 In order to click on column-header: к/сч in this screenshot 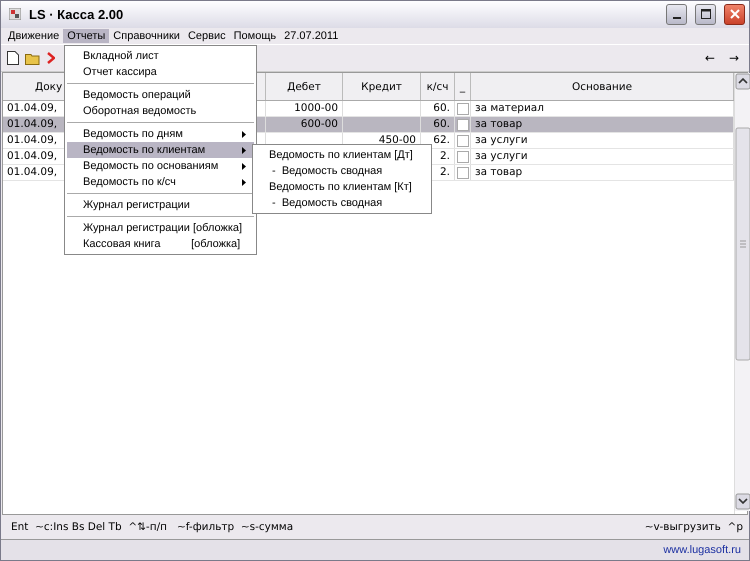, I will do `click(437, 86)`.